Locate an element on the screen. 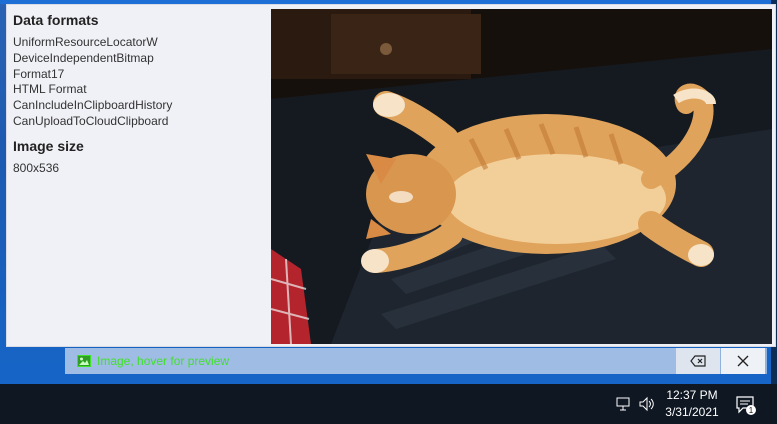 The image size is (777, 424). format-item: DeviceIndependentBitmap is located at coordinates (83, 57).